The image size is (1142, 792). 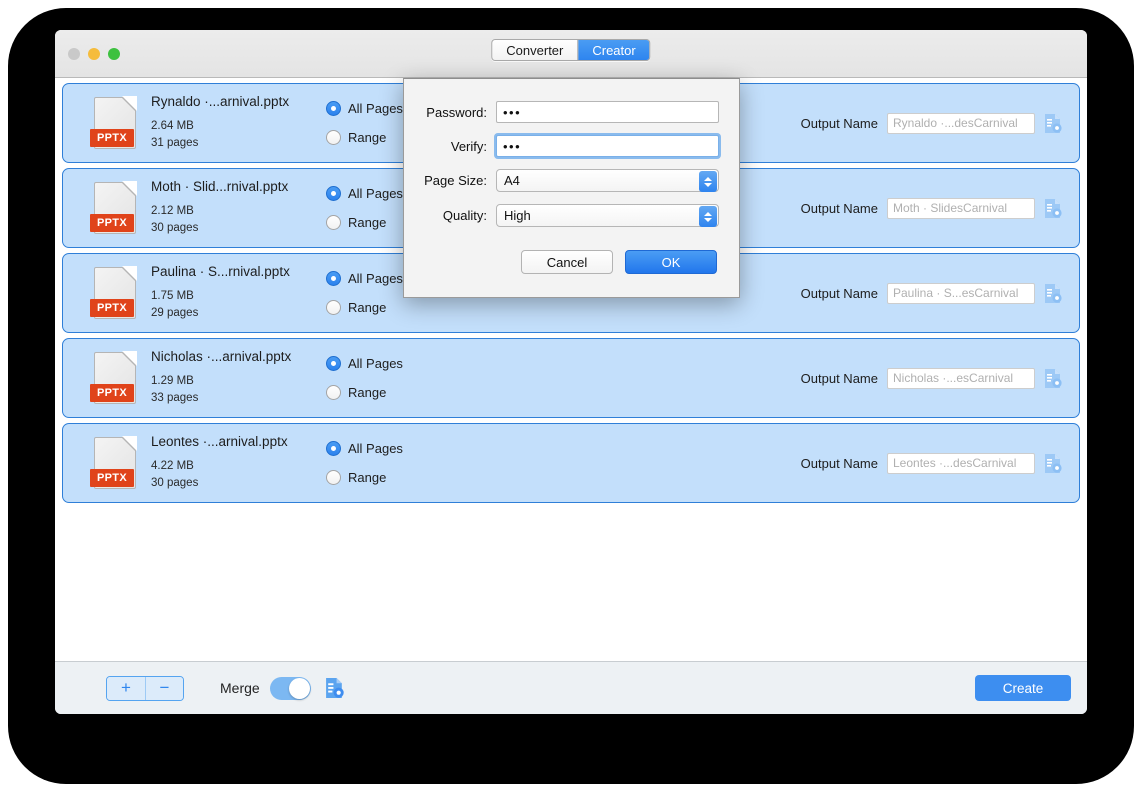 I want to click on close-window-icon, so click(x=74, y=54).